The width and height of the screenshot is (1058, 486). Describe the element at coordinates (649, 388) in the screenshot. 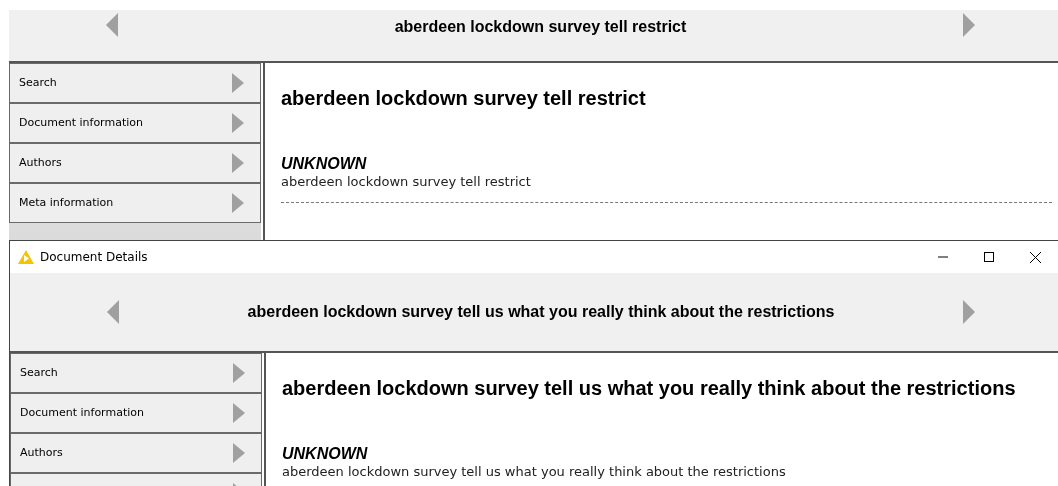

I see `document-title: aberdeen lockdown survey tell us what you really think about the restrictions` at that location.